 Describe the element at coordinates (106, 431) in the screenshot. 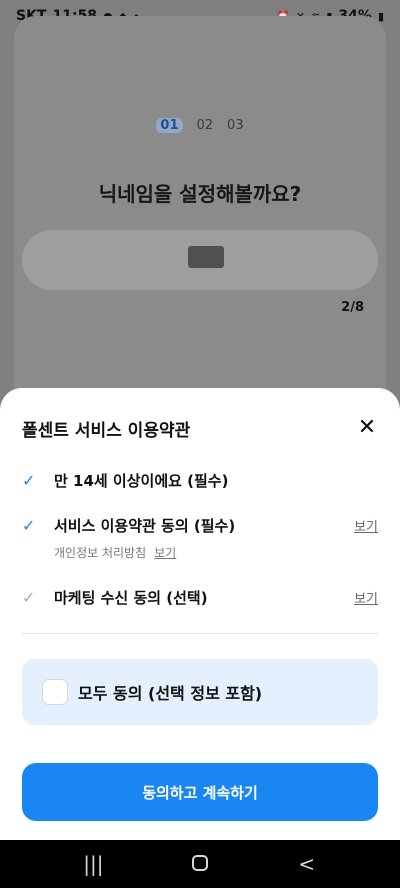

I see `sheet-title: 폴센트 서비스 이용약관` at that location.